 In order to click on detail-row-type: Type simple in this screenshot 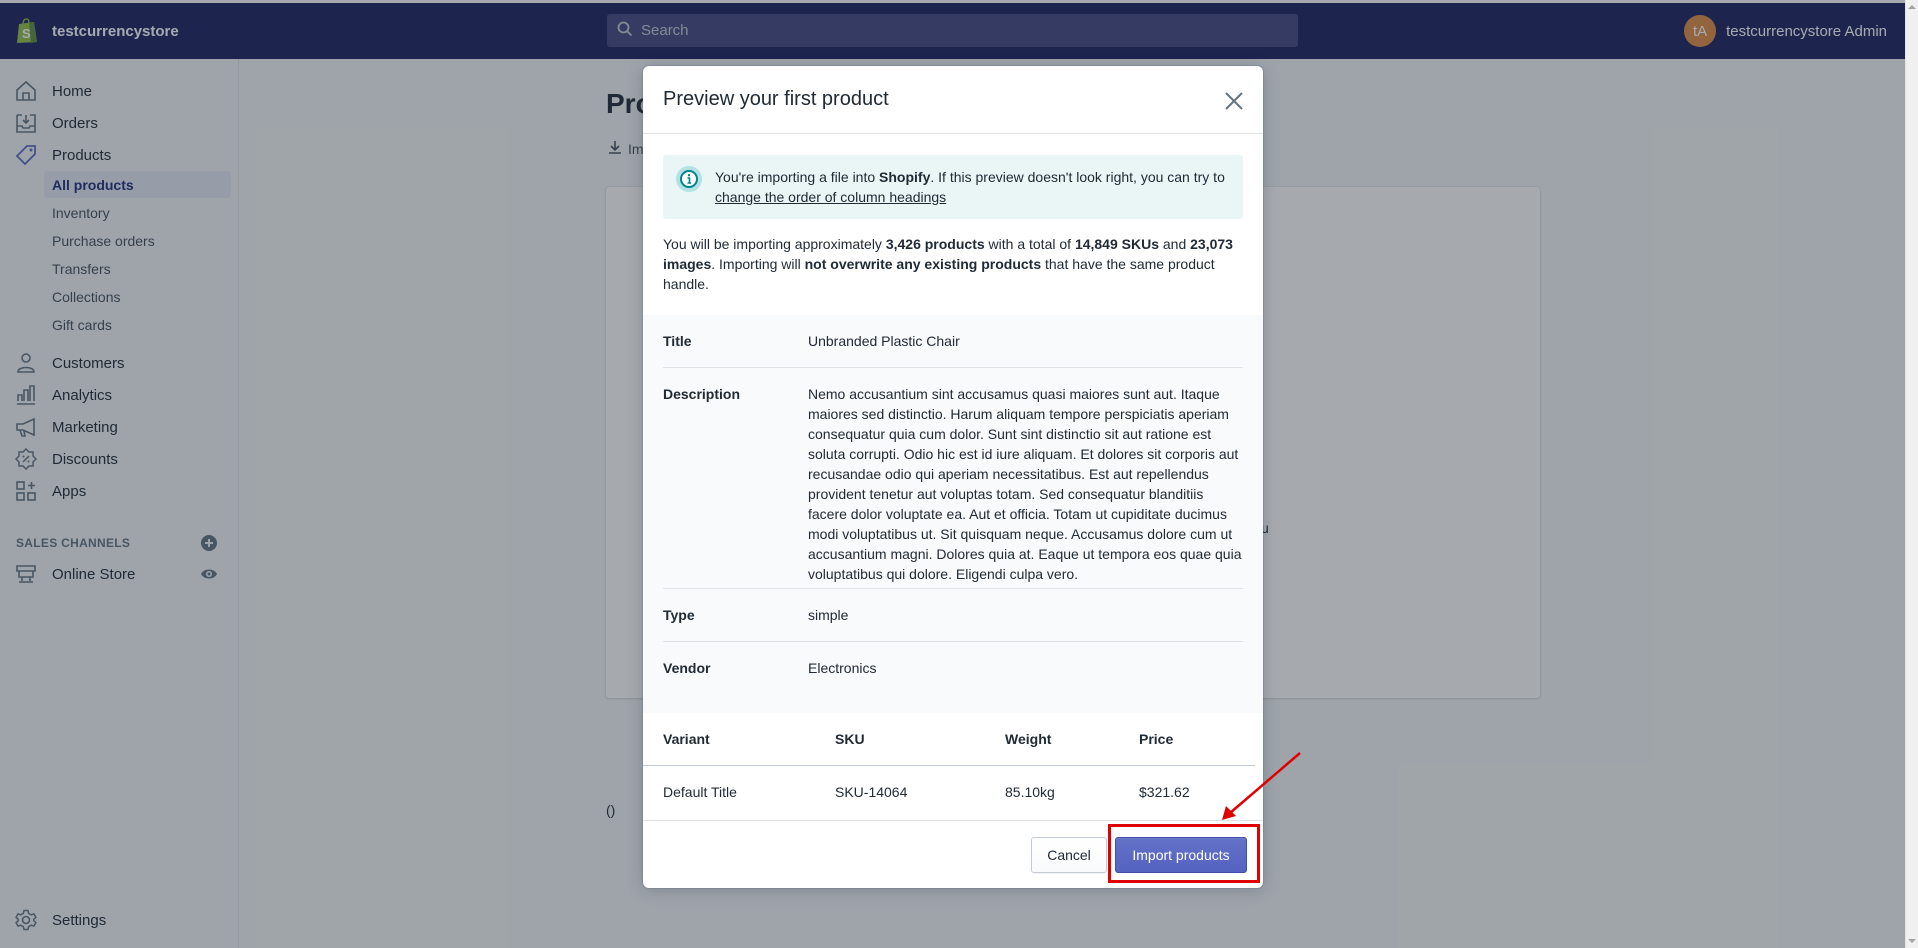, I will do `click(953, 615)`.